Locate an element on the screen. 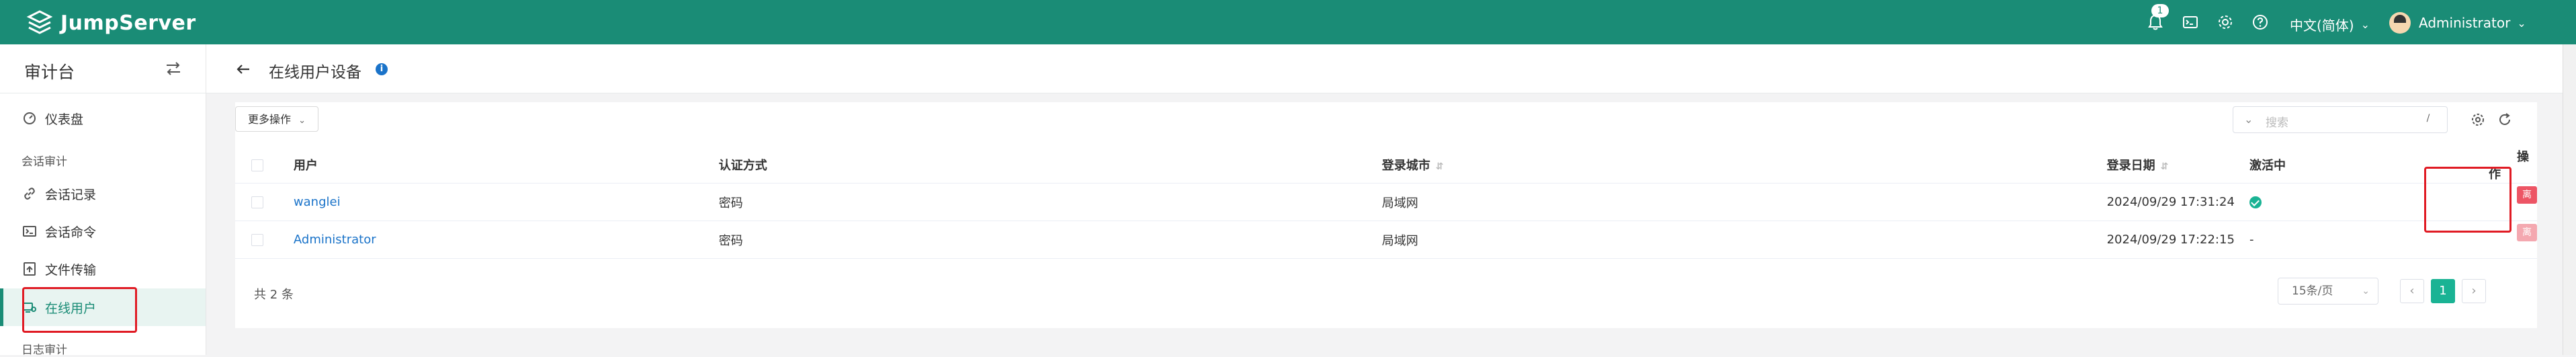 This screenshot has height=357, width=2576. table-header-row: 用户 认证方式 登录城市 ⇵ 登录日期 ⇵ 激活中 操作 is located at coordinates (1386, 165).